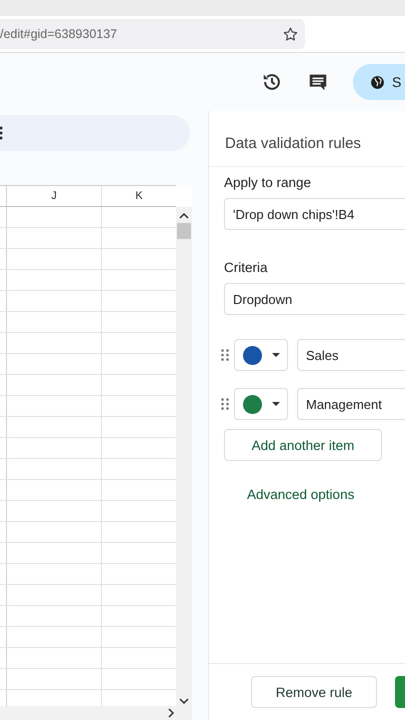 Image resolution: width=405 pixels, height=720 pixels. Describe the element at coordinates (54, 196) in the screenshot. I see `column-header: J` at that location.